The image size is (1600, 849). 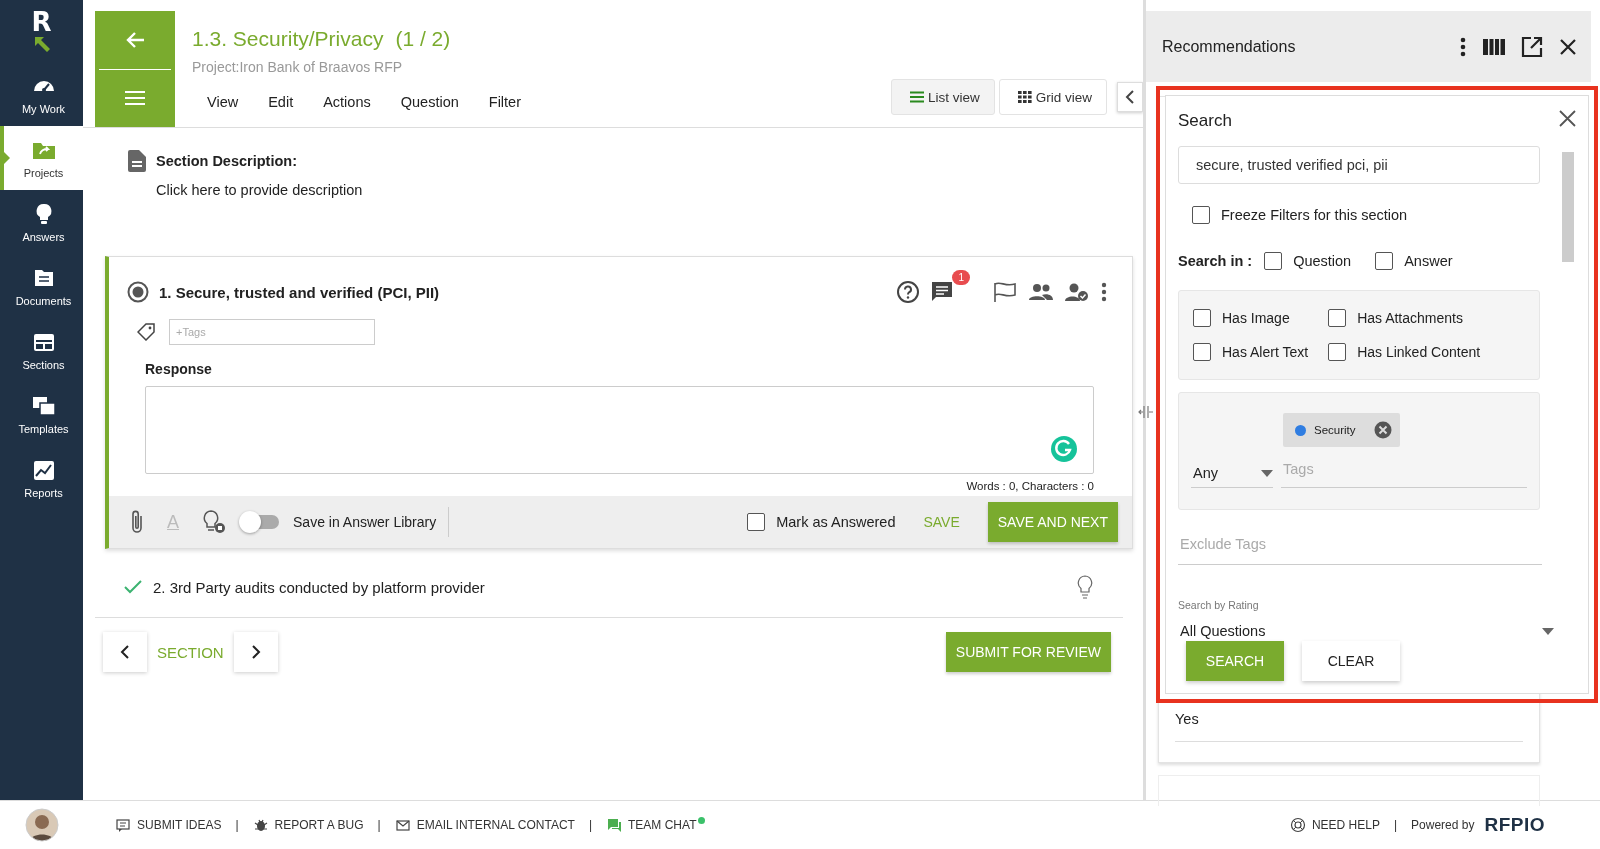 I want to click on footer-link: EMAIL INTERNAL CONTACT, so click(x=484, y=825).